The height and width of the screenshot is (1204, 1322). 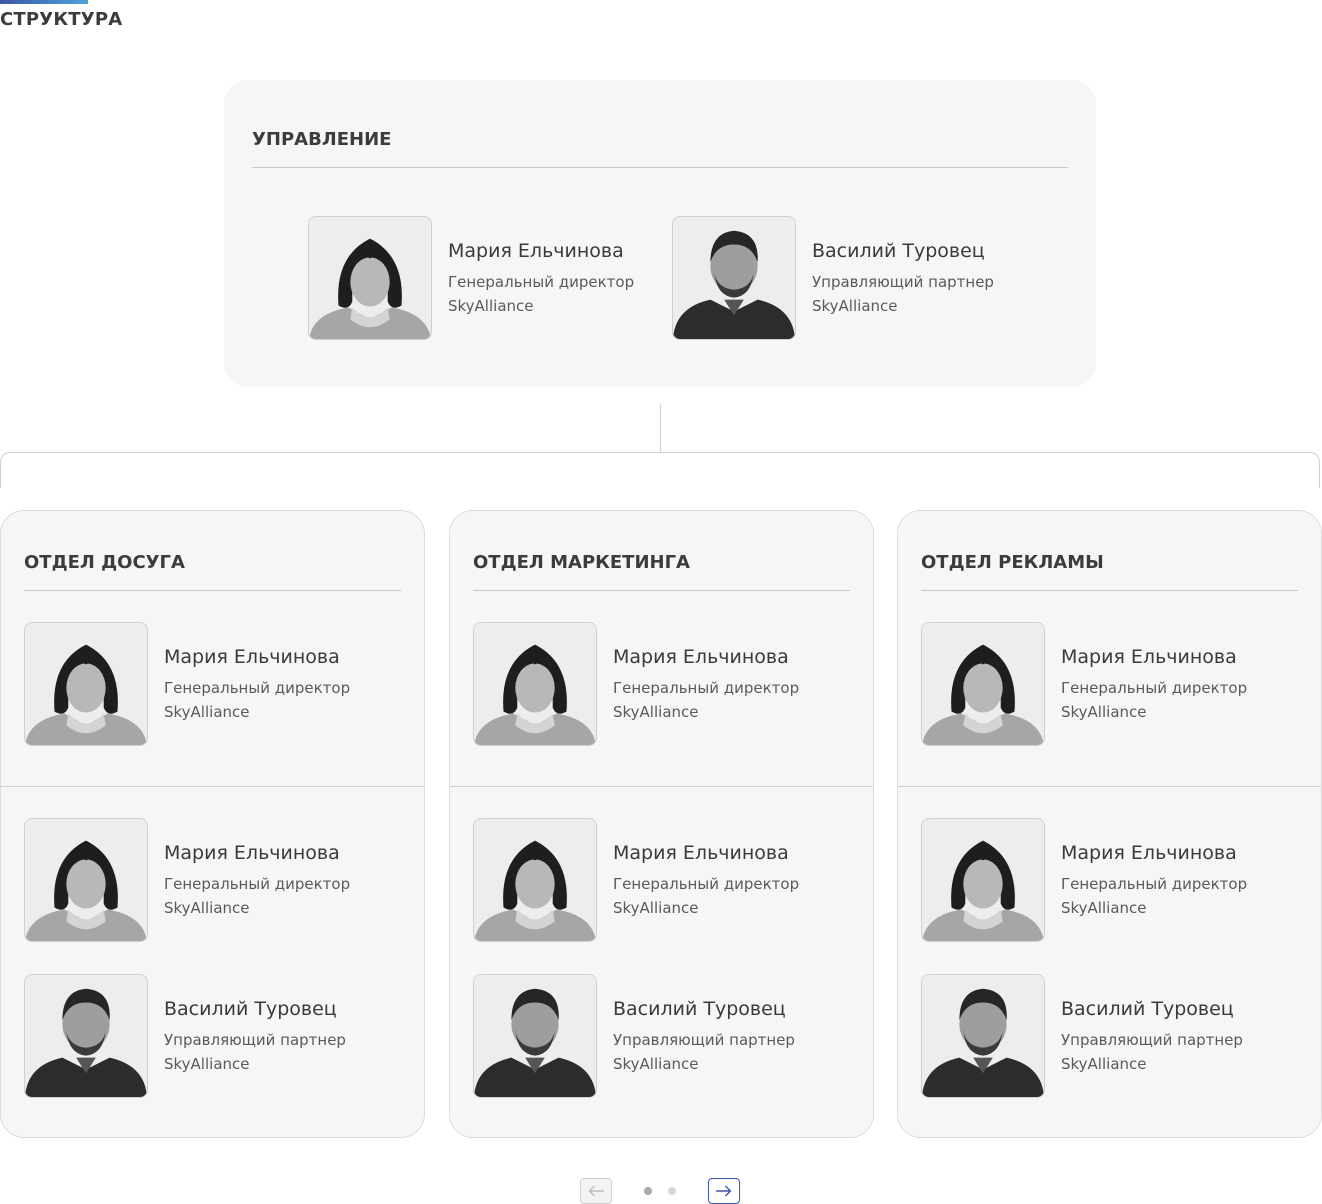 What do you see at coordinates (581, 562) in the screenshot?
I see `department-title: ОТДЕЛ МАРКЕТИНГА` at bounding box center [581, 562].